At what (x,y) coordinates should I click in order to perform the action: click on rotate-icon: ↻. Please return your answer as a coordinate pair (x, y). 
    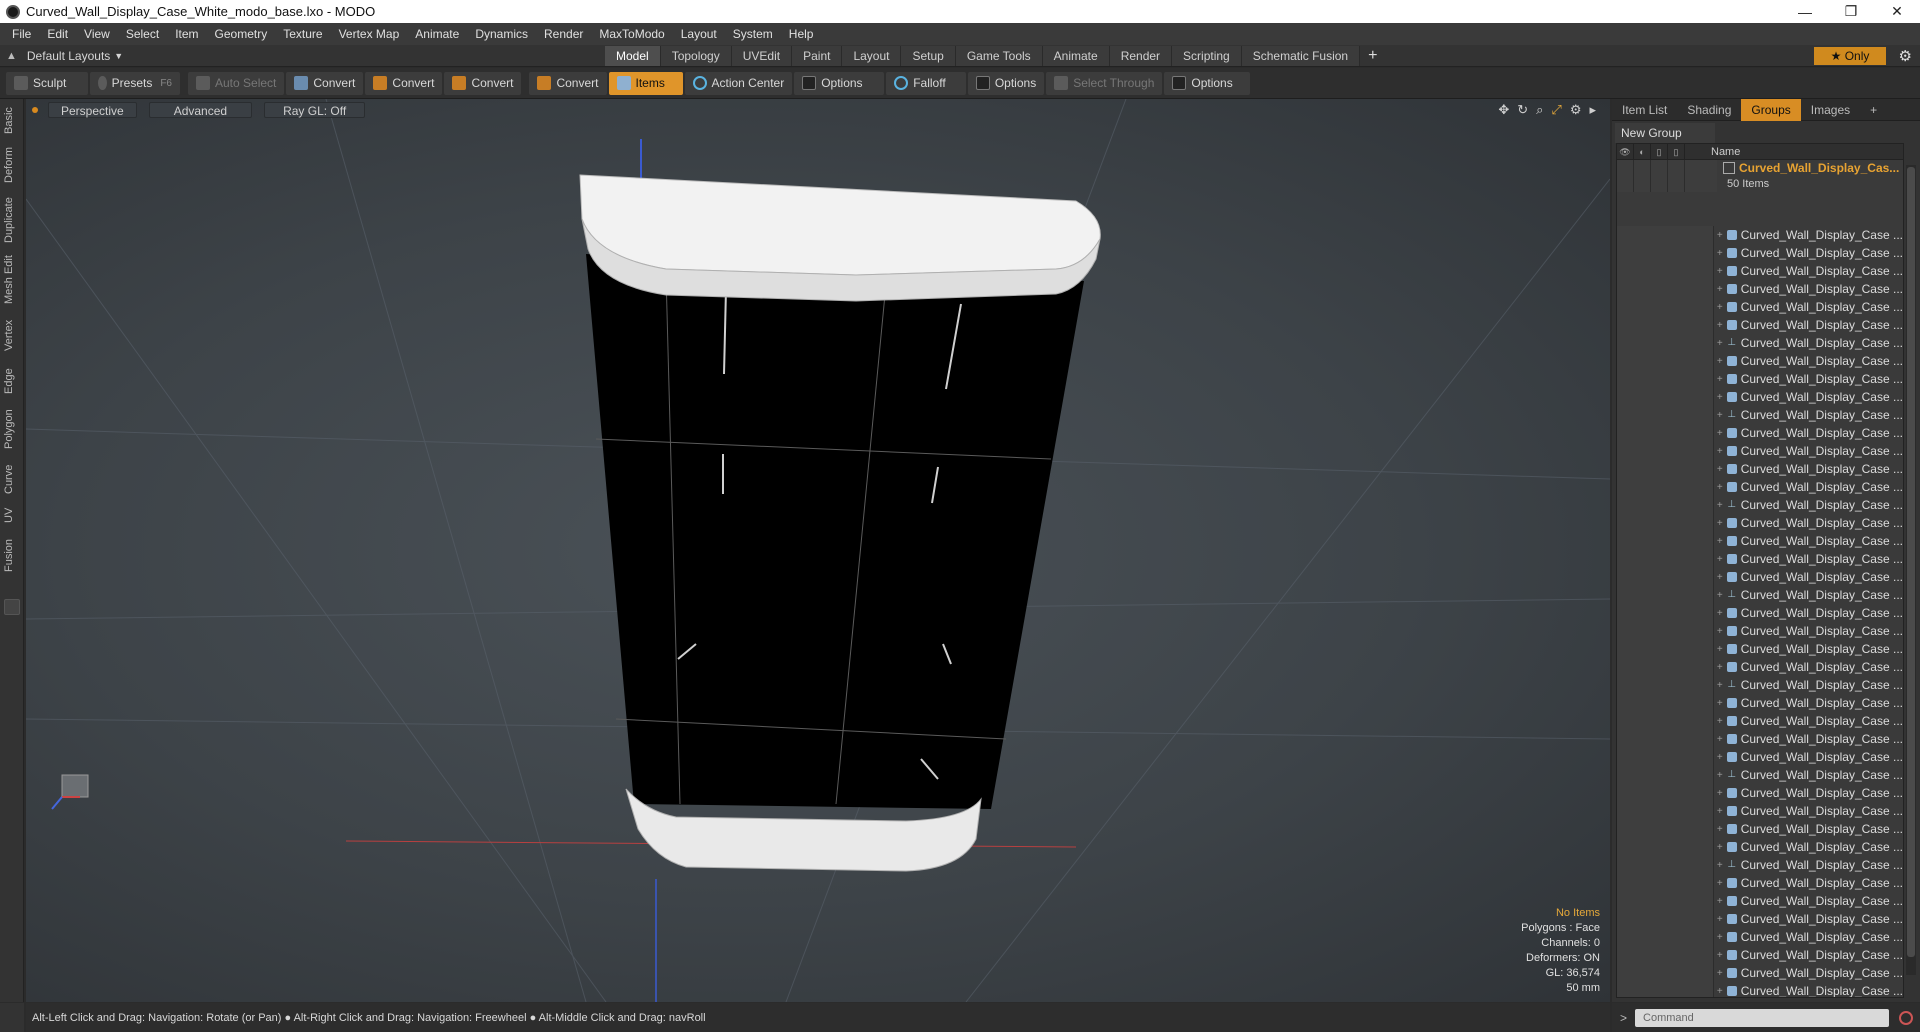
    Looking at the image, I should click on (1522, 110).